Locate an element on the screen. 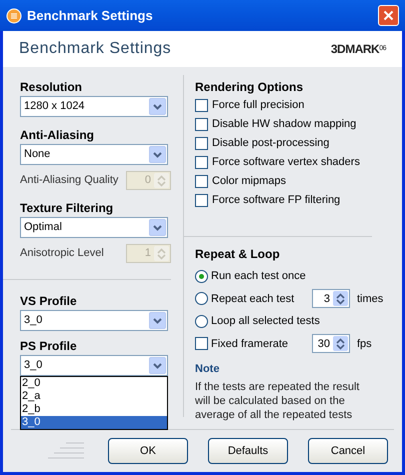 The width and height of the screenshot is (405, 475). section-label: VS Profile is located at coordinates (49, 301).